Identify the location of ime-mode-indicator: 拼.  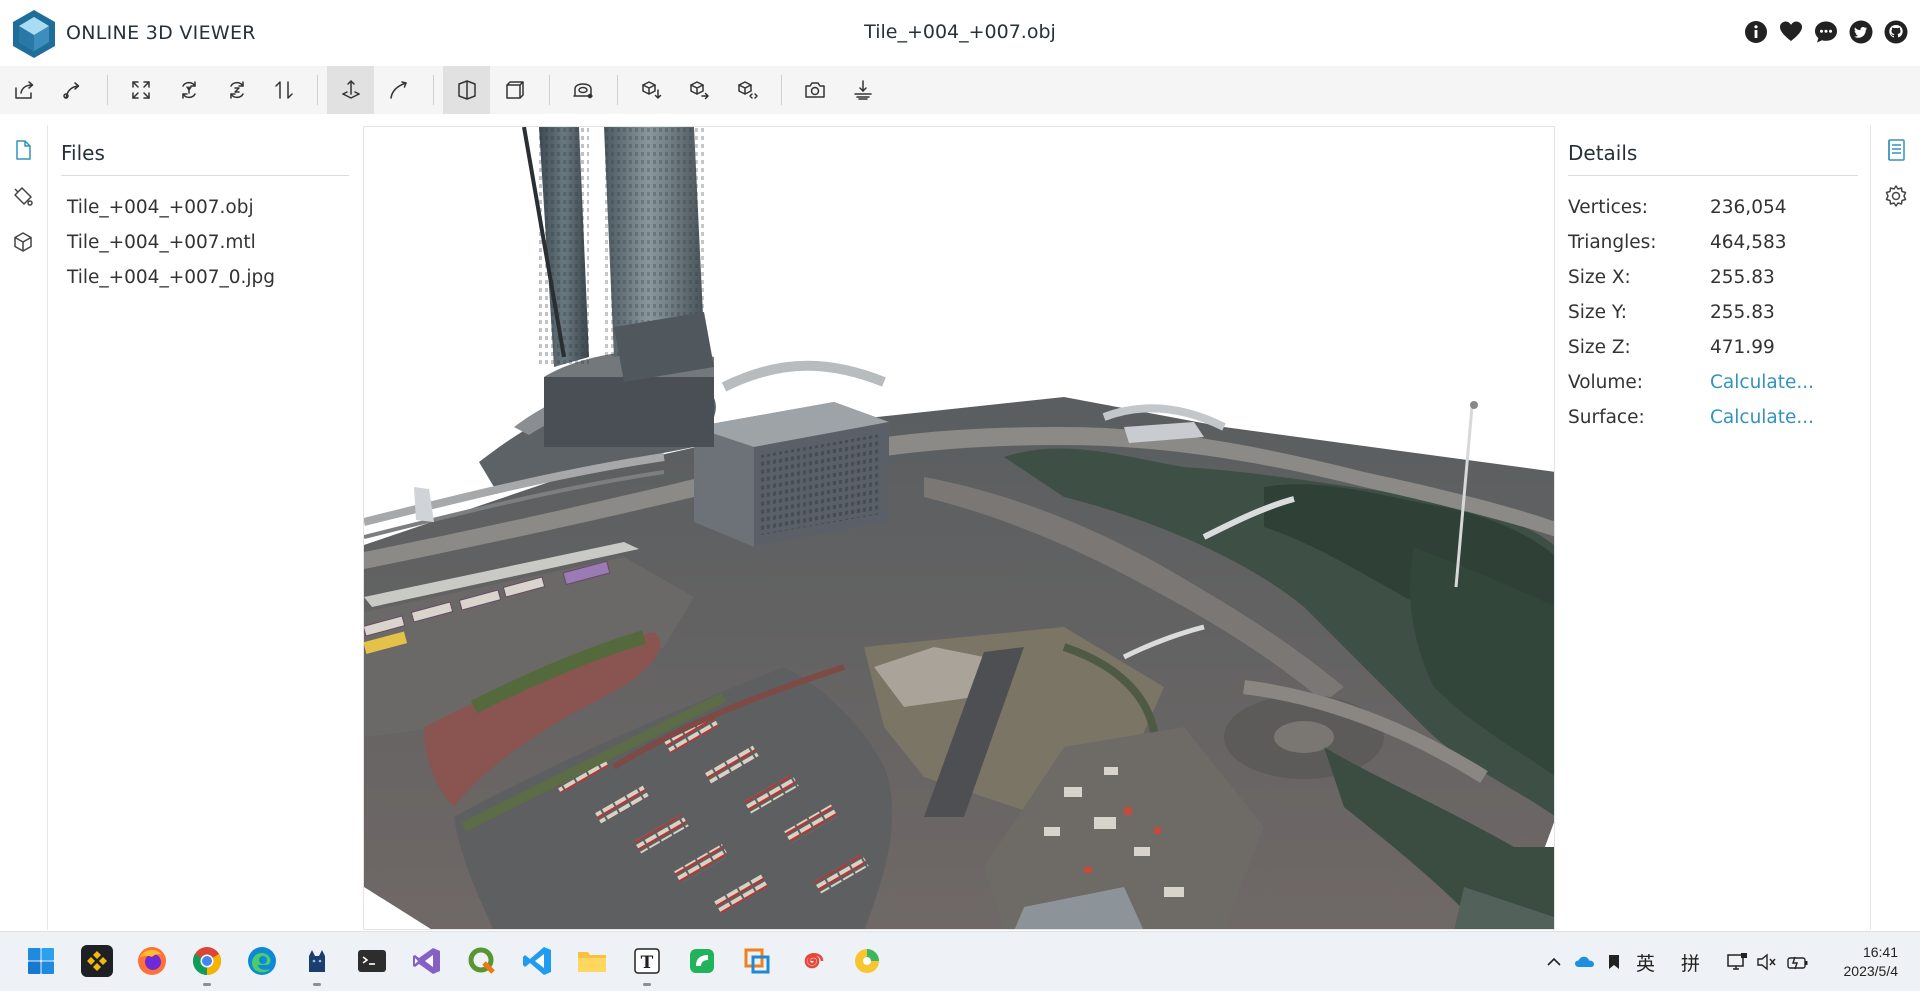
(1690, 962).